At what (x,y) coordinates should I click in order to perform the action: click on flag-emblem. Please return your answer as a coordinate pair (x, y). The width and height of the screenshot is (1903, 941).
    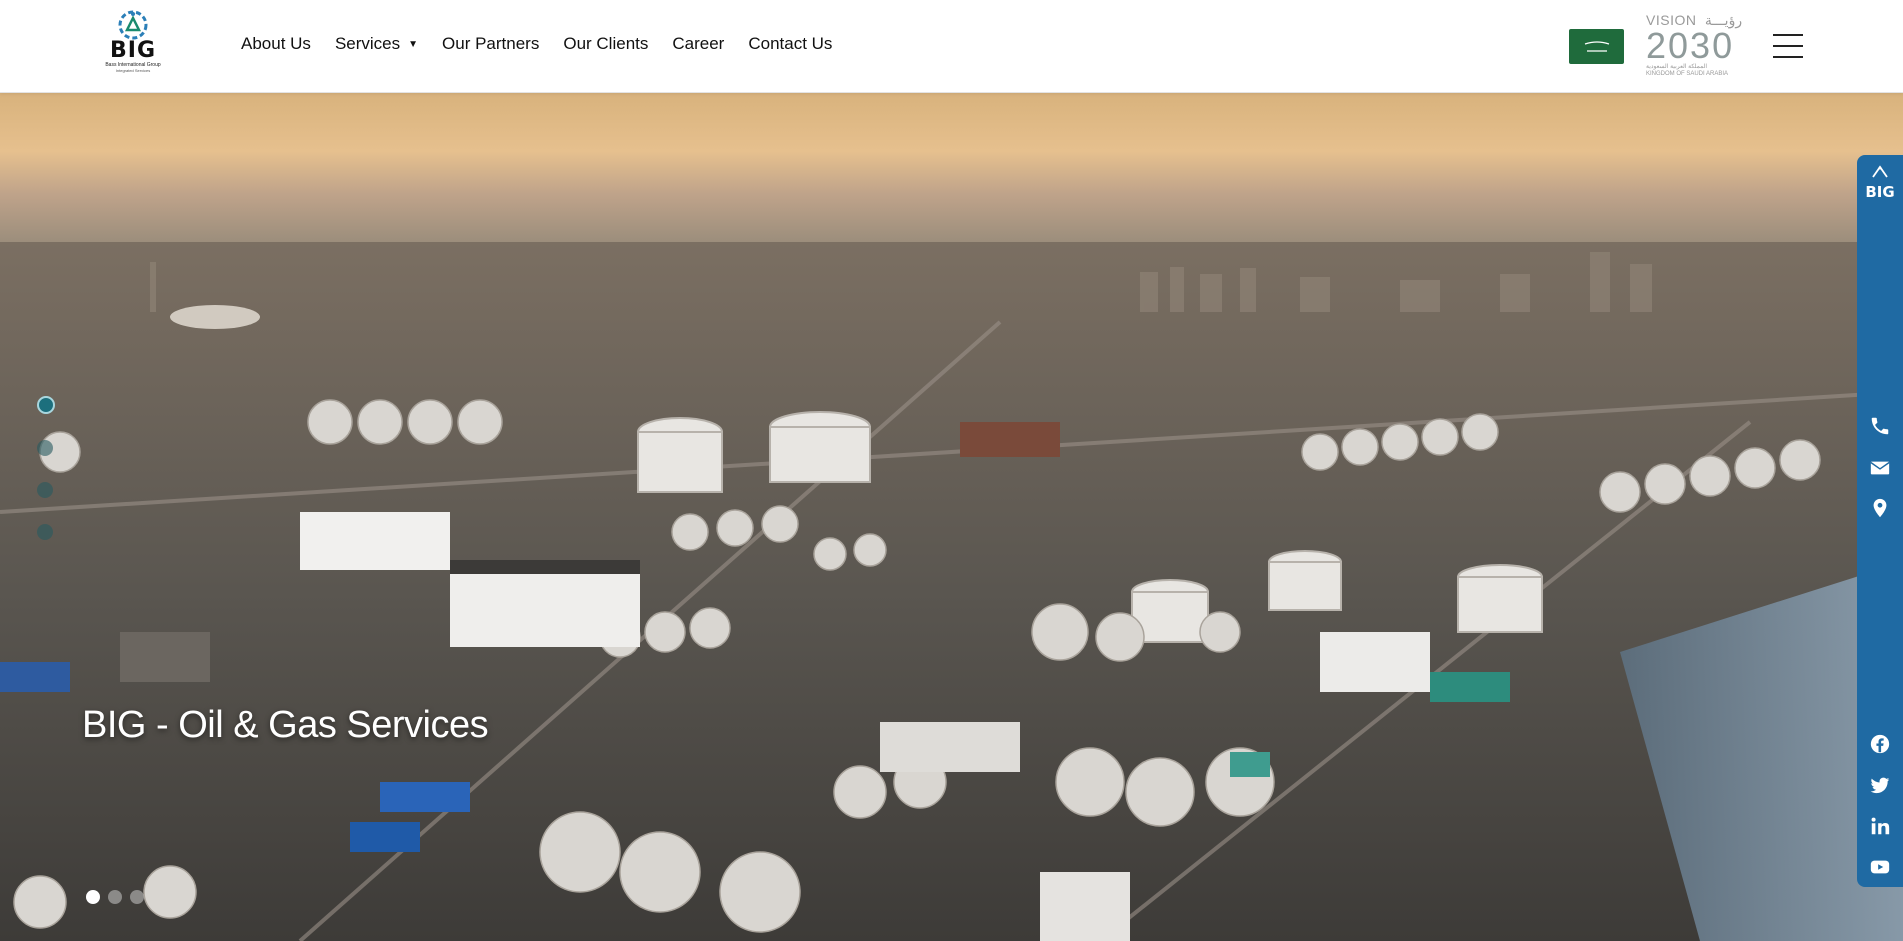
    Looking at the image, I should click on (1596, 46).